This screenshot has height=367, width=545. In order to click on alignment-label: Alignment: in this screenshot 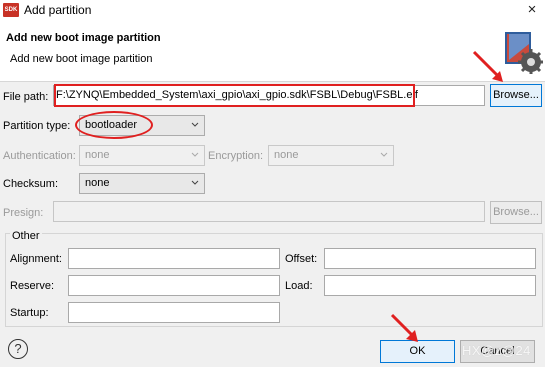, I will do `click(36, 259)`.